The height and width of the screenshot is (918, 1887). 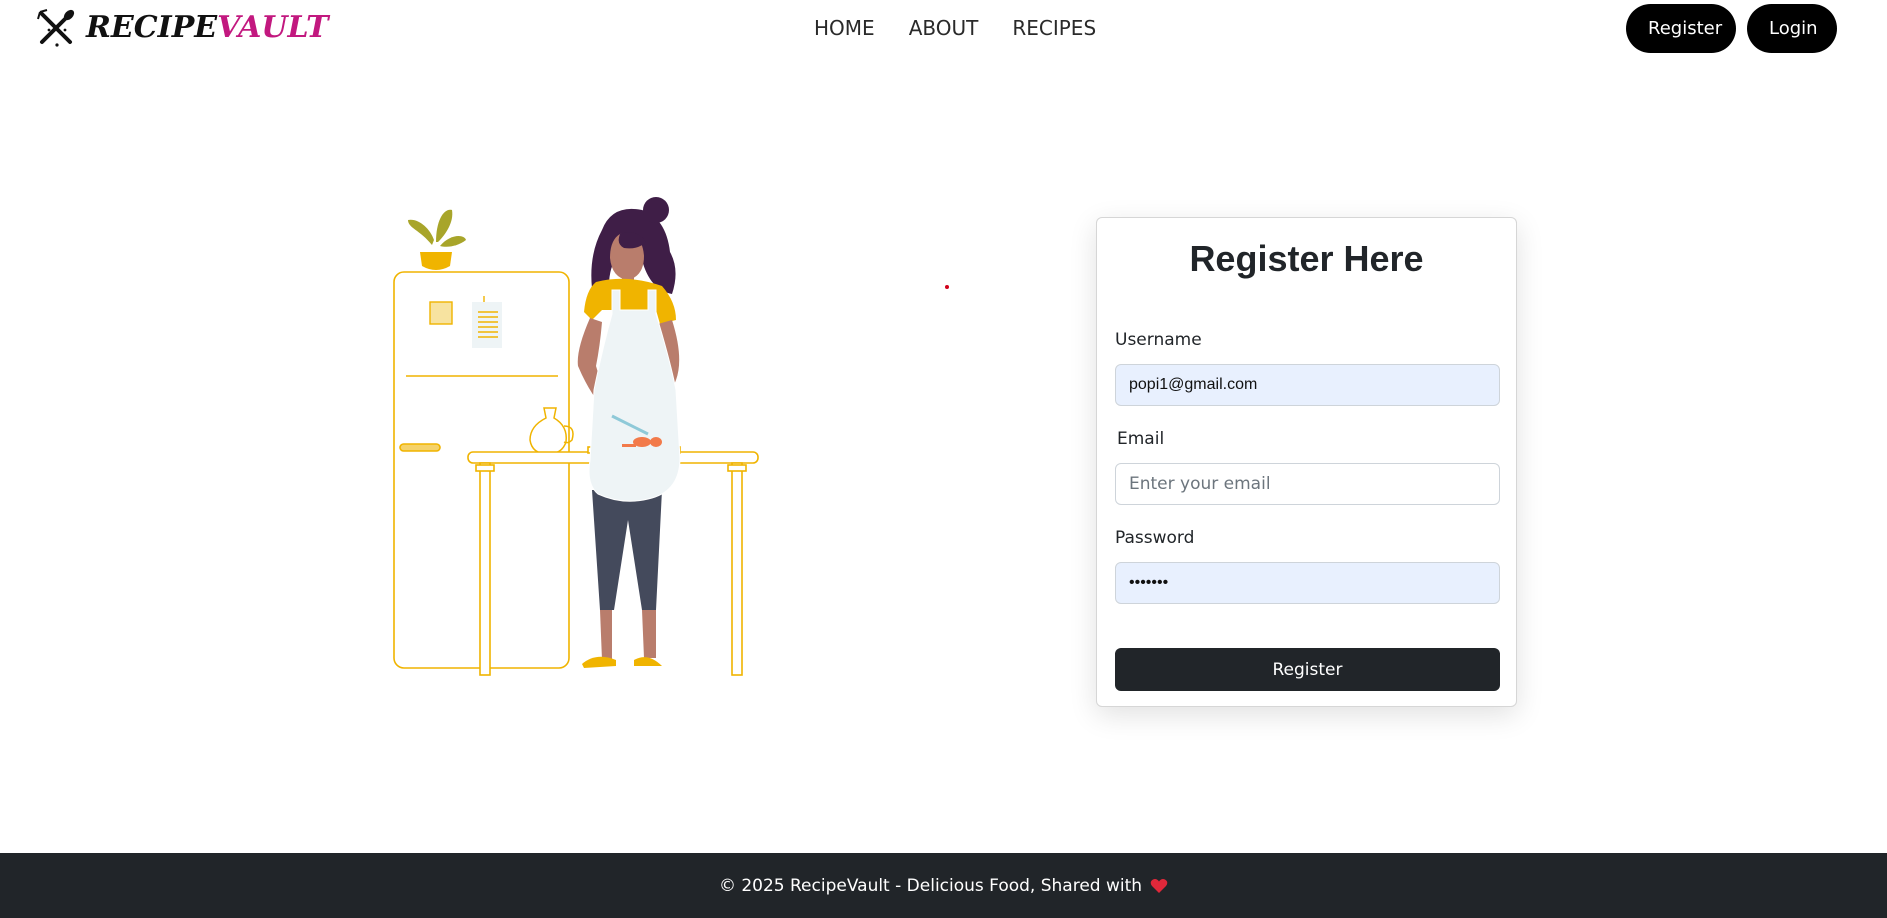 What do you see at coordinates (437, 239) in the screenshot?
I see `plant` at bounding box center [437, 239].